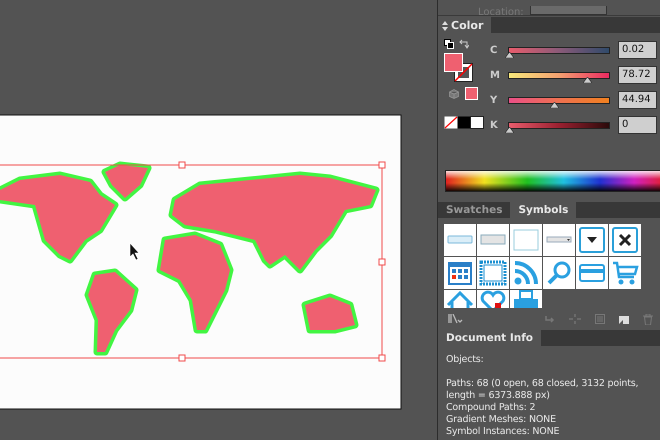  Describe the element at coordinates (464, 122) in the screenshot. I see `quick-swatches-icon` at that location.